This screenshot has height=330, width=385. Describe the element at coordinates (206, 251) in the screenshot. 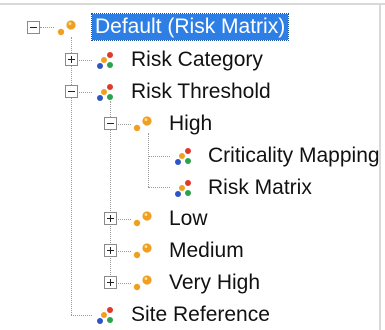

I see `tree-node-medium: Medium` at that location.